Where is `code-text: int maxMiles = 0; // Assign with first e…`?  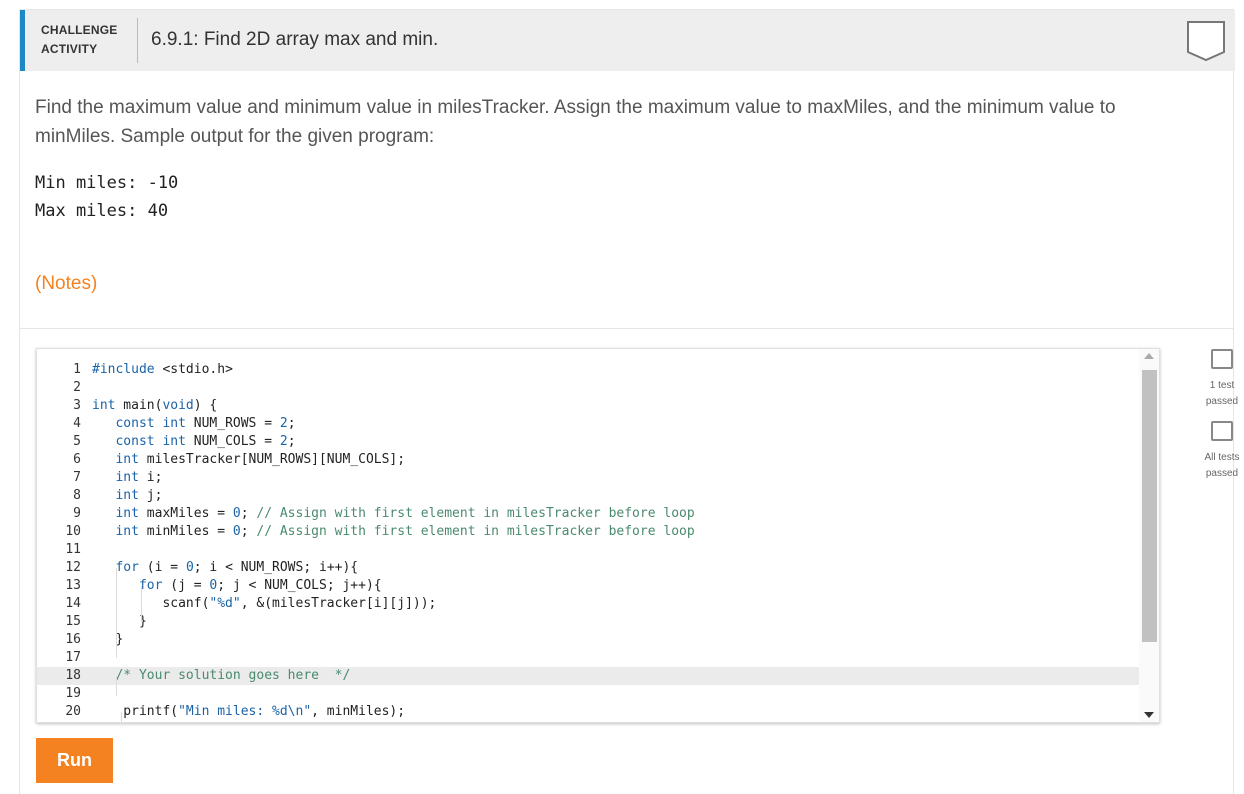
code-text: int maxMiles = 0; // Assign with first e… is located at coordinates (393, 514).